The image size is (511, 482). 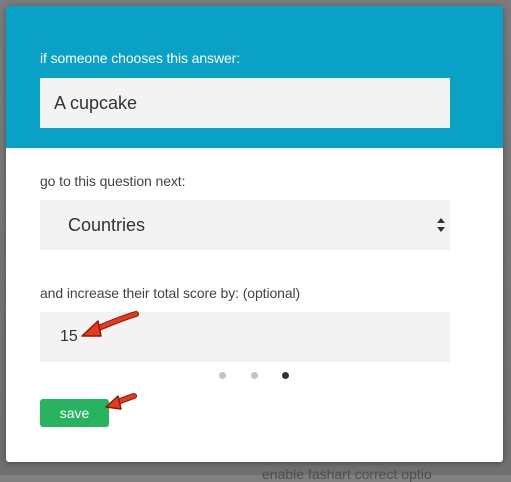 What do you see at coordinates (113, 181) in the screenshot?
I see `next-question-label: go to this question next:` at bounding box center [113, 181].